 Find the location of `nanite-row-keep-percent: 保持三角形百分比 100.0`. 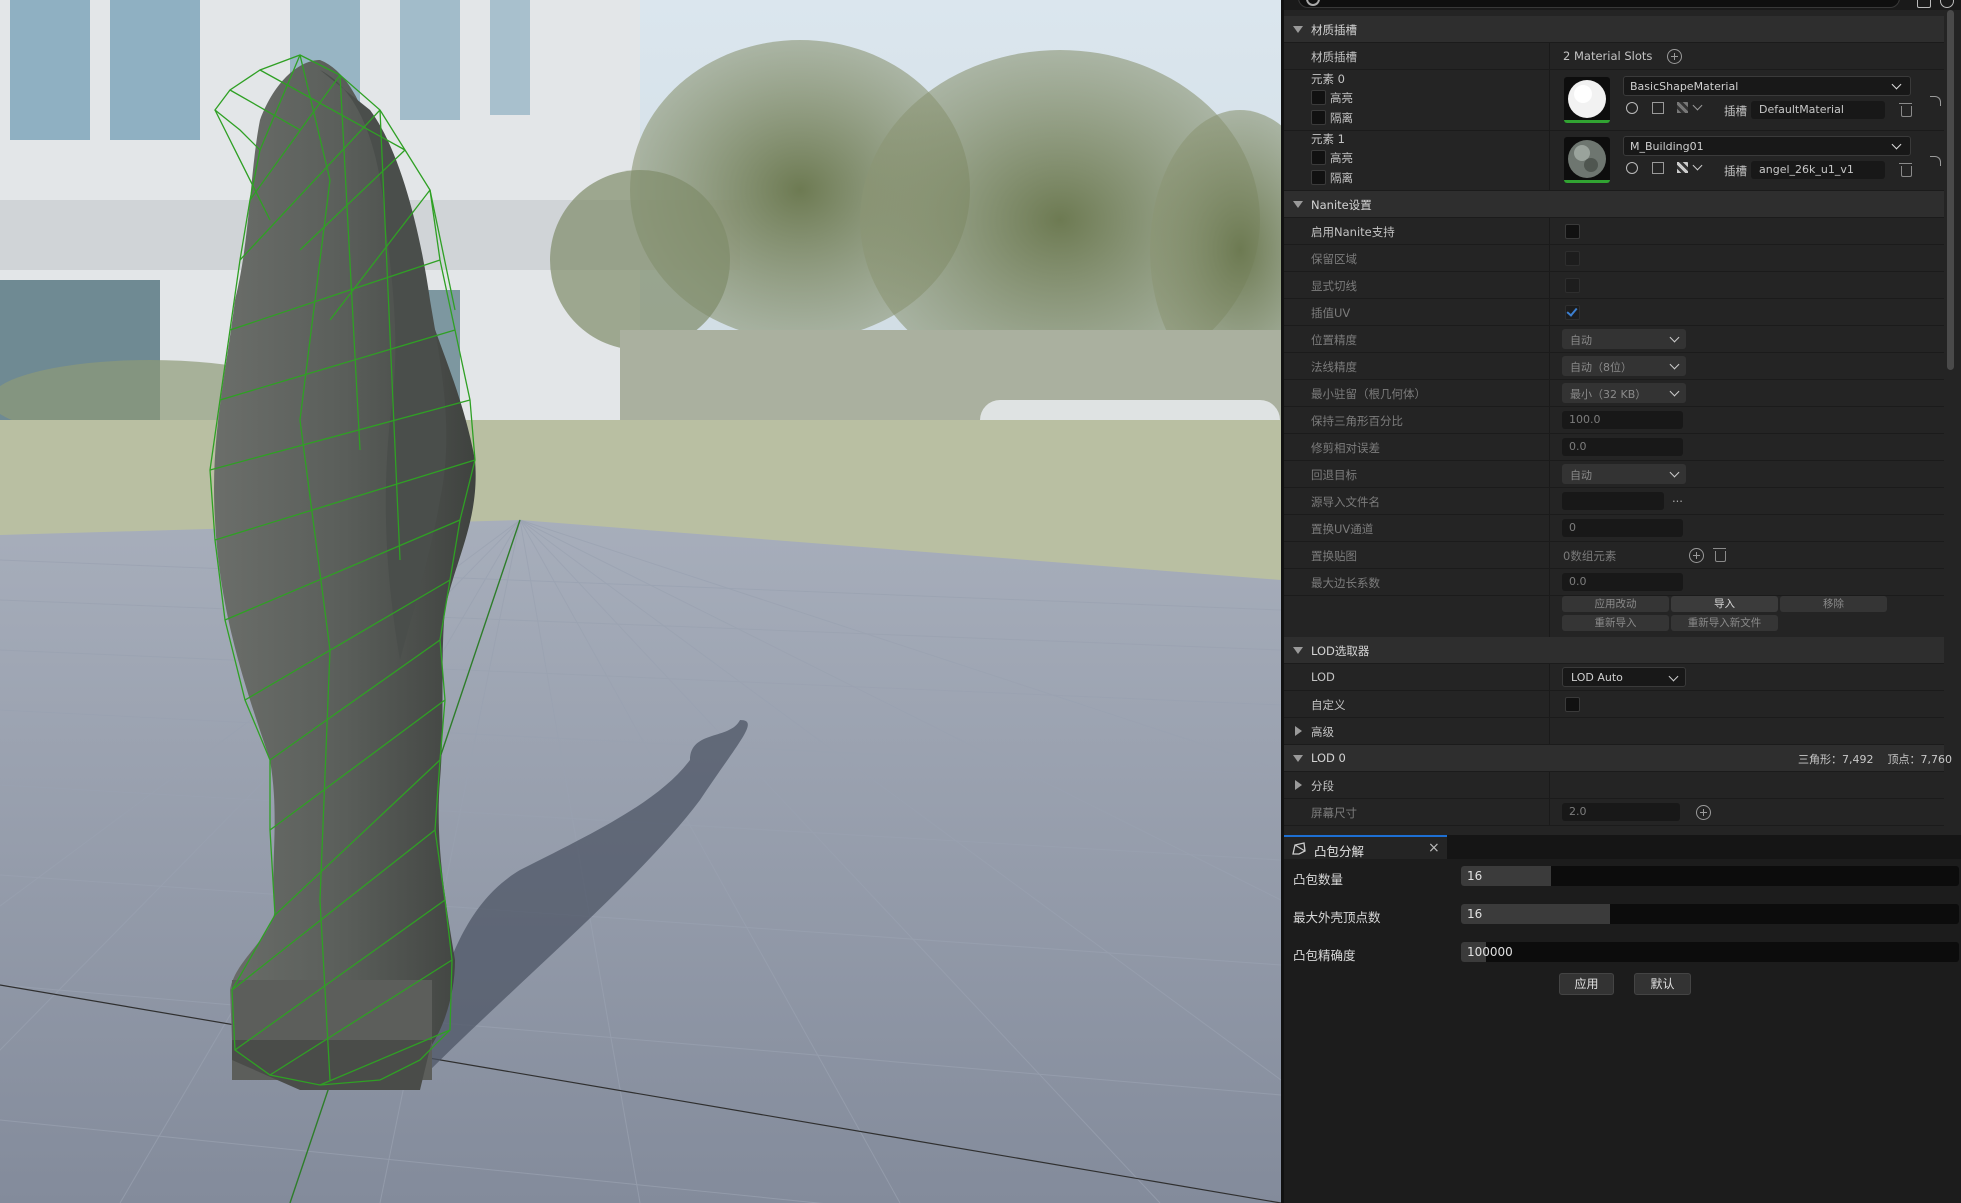

nanite-row-keep-percent: 保持三角形百分比 100.0 is located at coordinates (1614, 420).